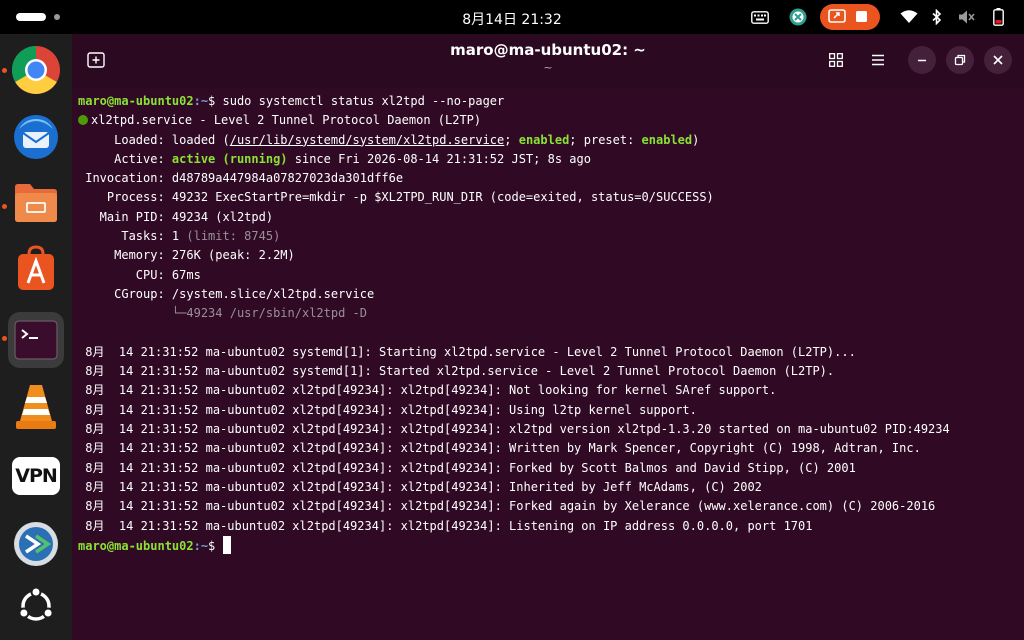 This screenshot has width=1024, height=640. Describe the element at coordinates (176, 216) in the screenshot. I see `main-pid-line: Main PID: 49234 (xl2tpd)` at that location.